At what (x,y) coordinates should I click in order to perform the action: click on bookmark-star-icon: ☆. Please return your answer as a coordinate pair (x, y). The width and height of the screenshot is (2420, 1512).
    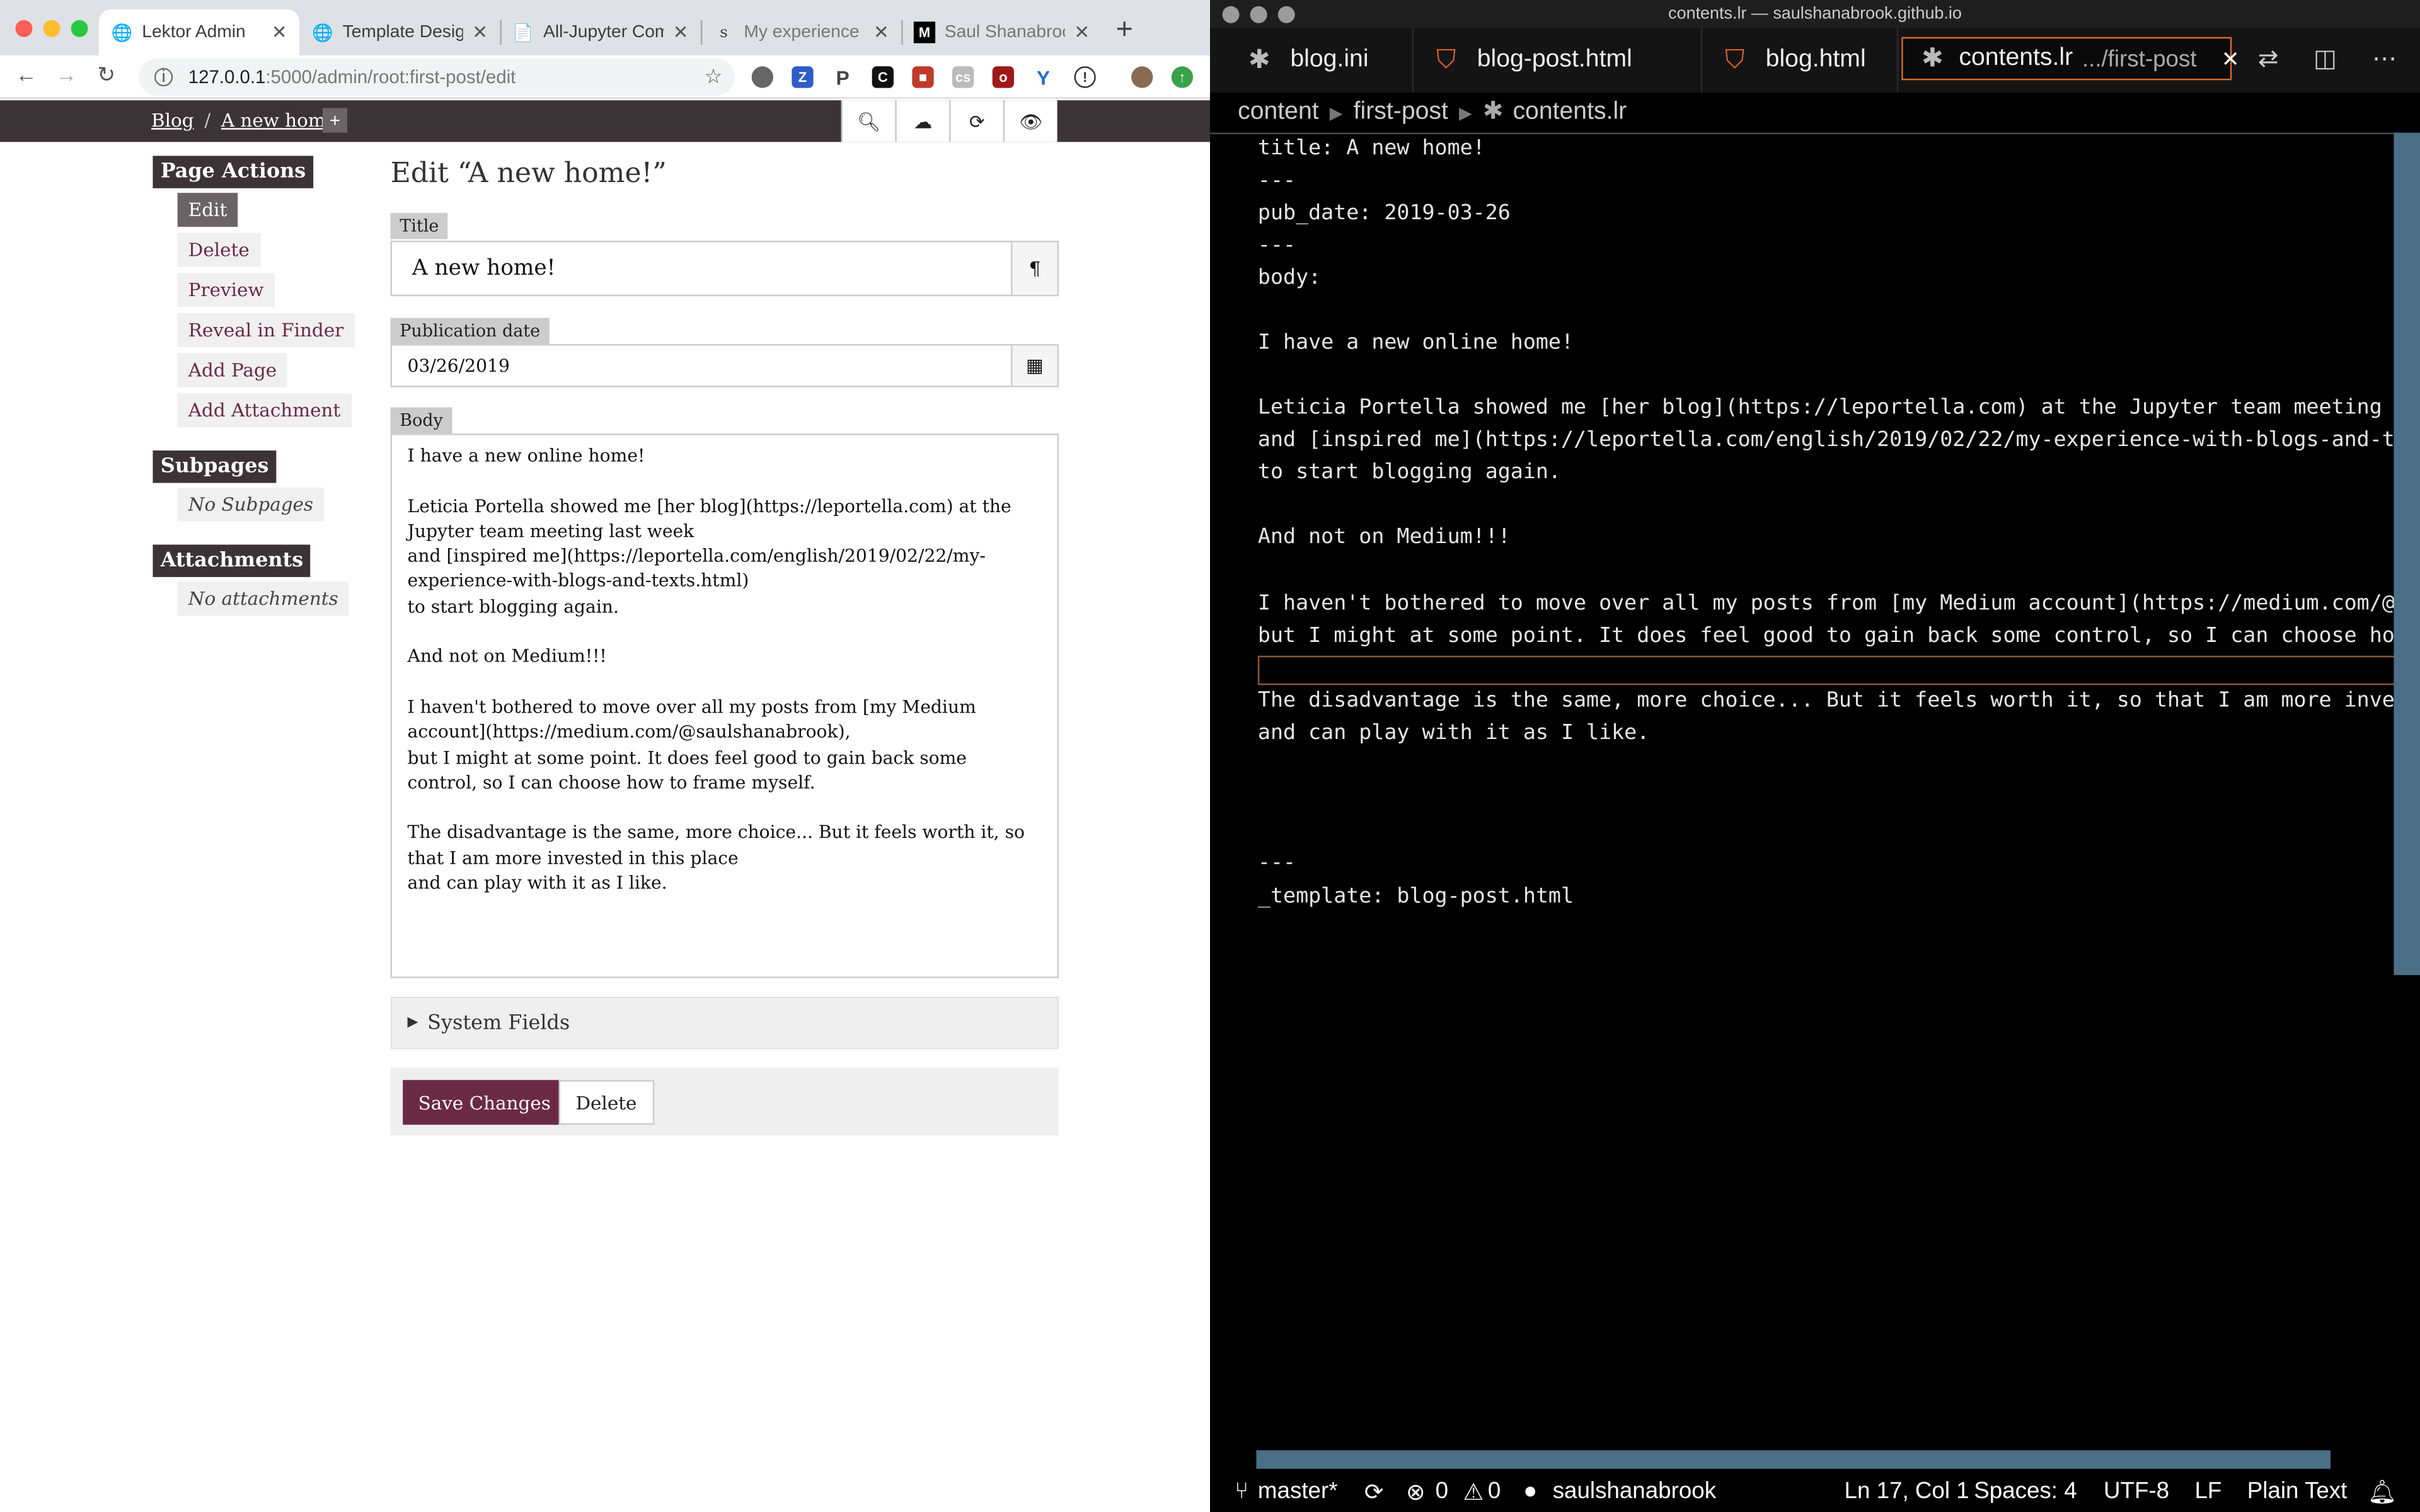
    Looking at the image, I should click on (714, 77).